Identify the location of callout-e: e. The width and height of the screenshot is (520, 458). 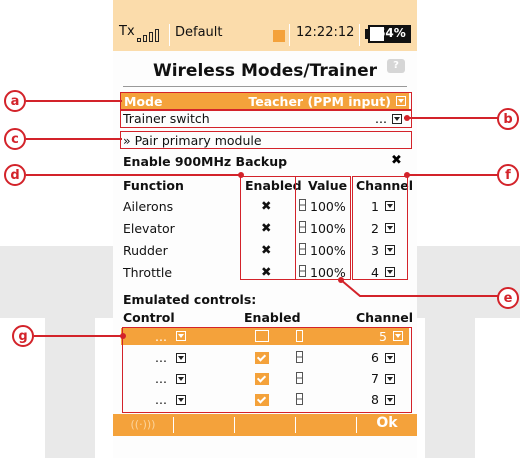
(508, 298).